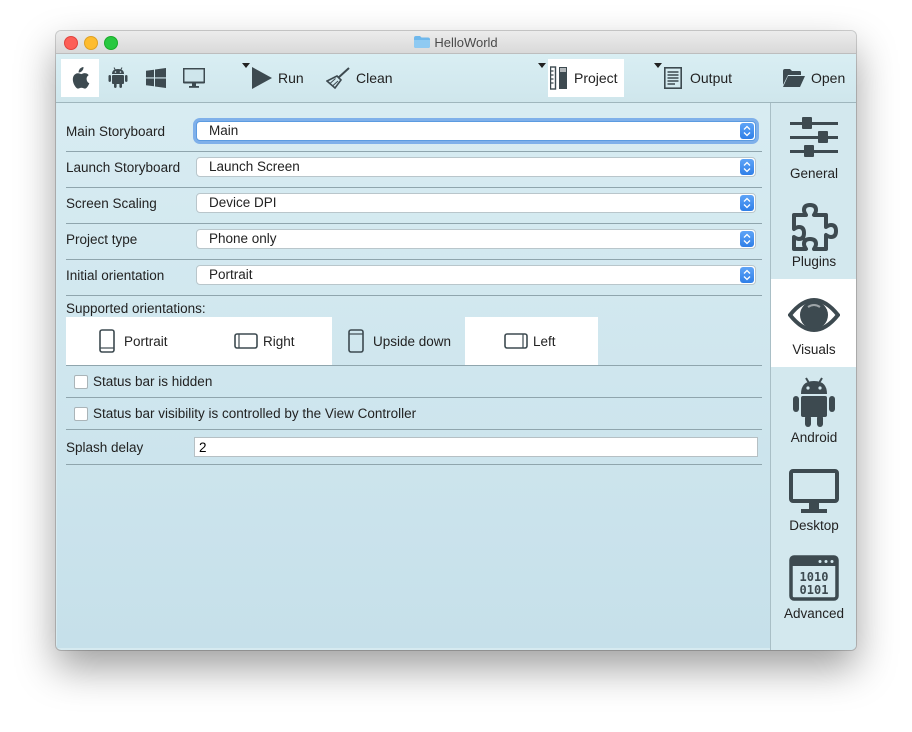 Image resolution: width=912 pixels, height=732 pixels. Describe the element at coordinates (673, 78) in the screenshot. I see `document-lines-icon` at that location.